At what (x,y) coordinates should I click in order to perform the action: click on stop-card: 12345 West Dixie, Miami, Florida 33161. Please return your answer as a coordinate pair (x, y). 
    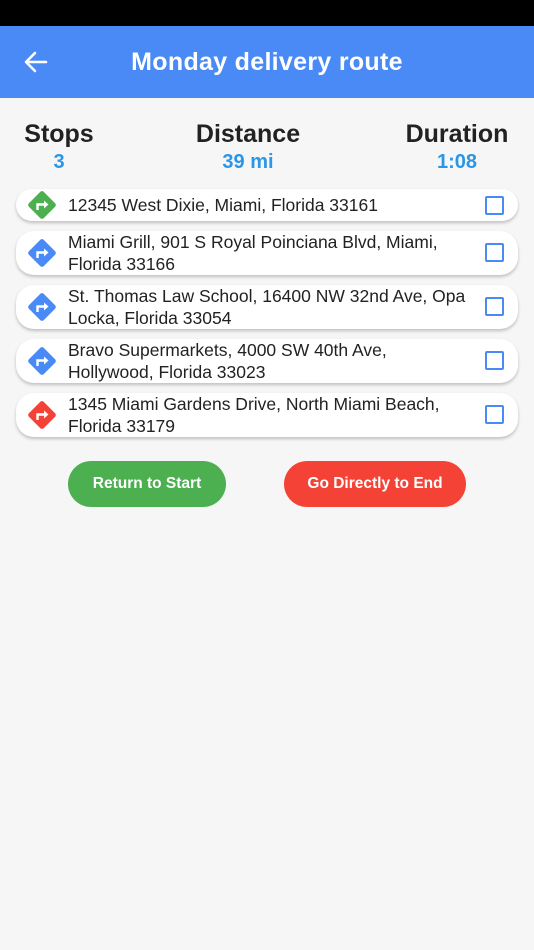
    Looking at the image, I should click on (267, 205).